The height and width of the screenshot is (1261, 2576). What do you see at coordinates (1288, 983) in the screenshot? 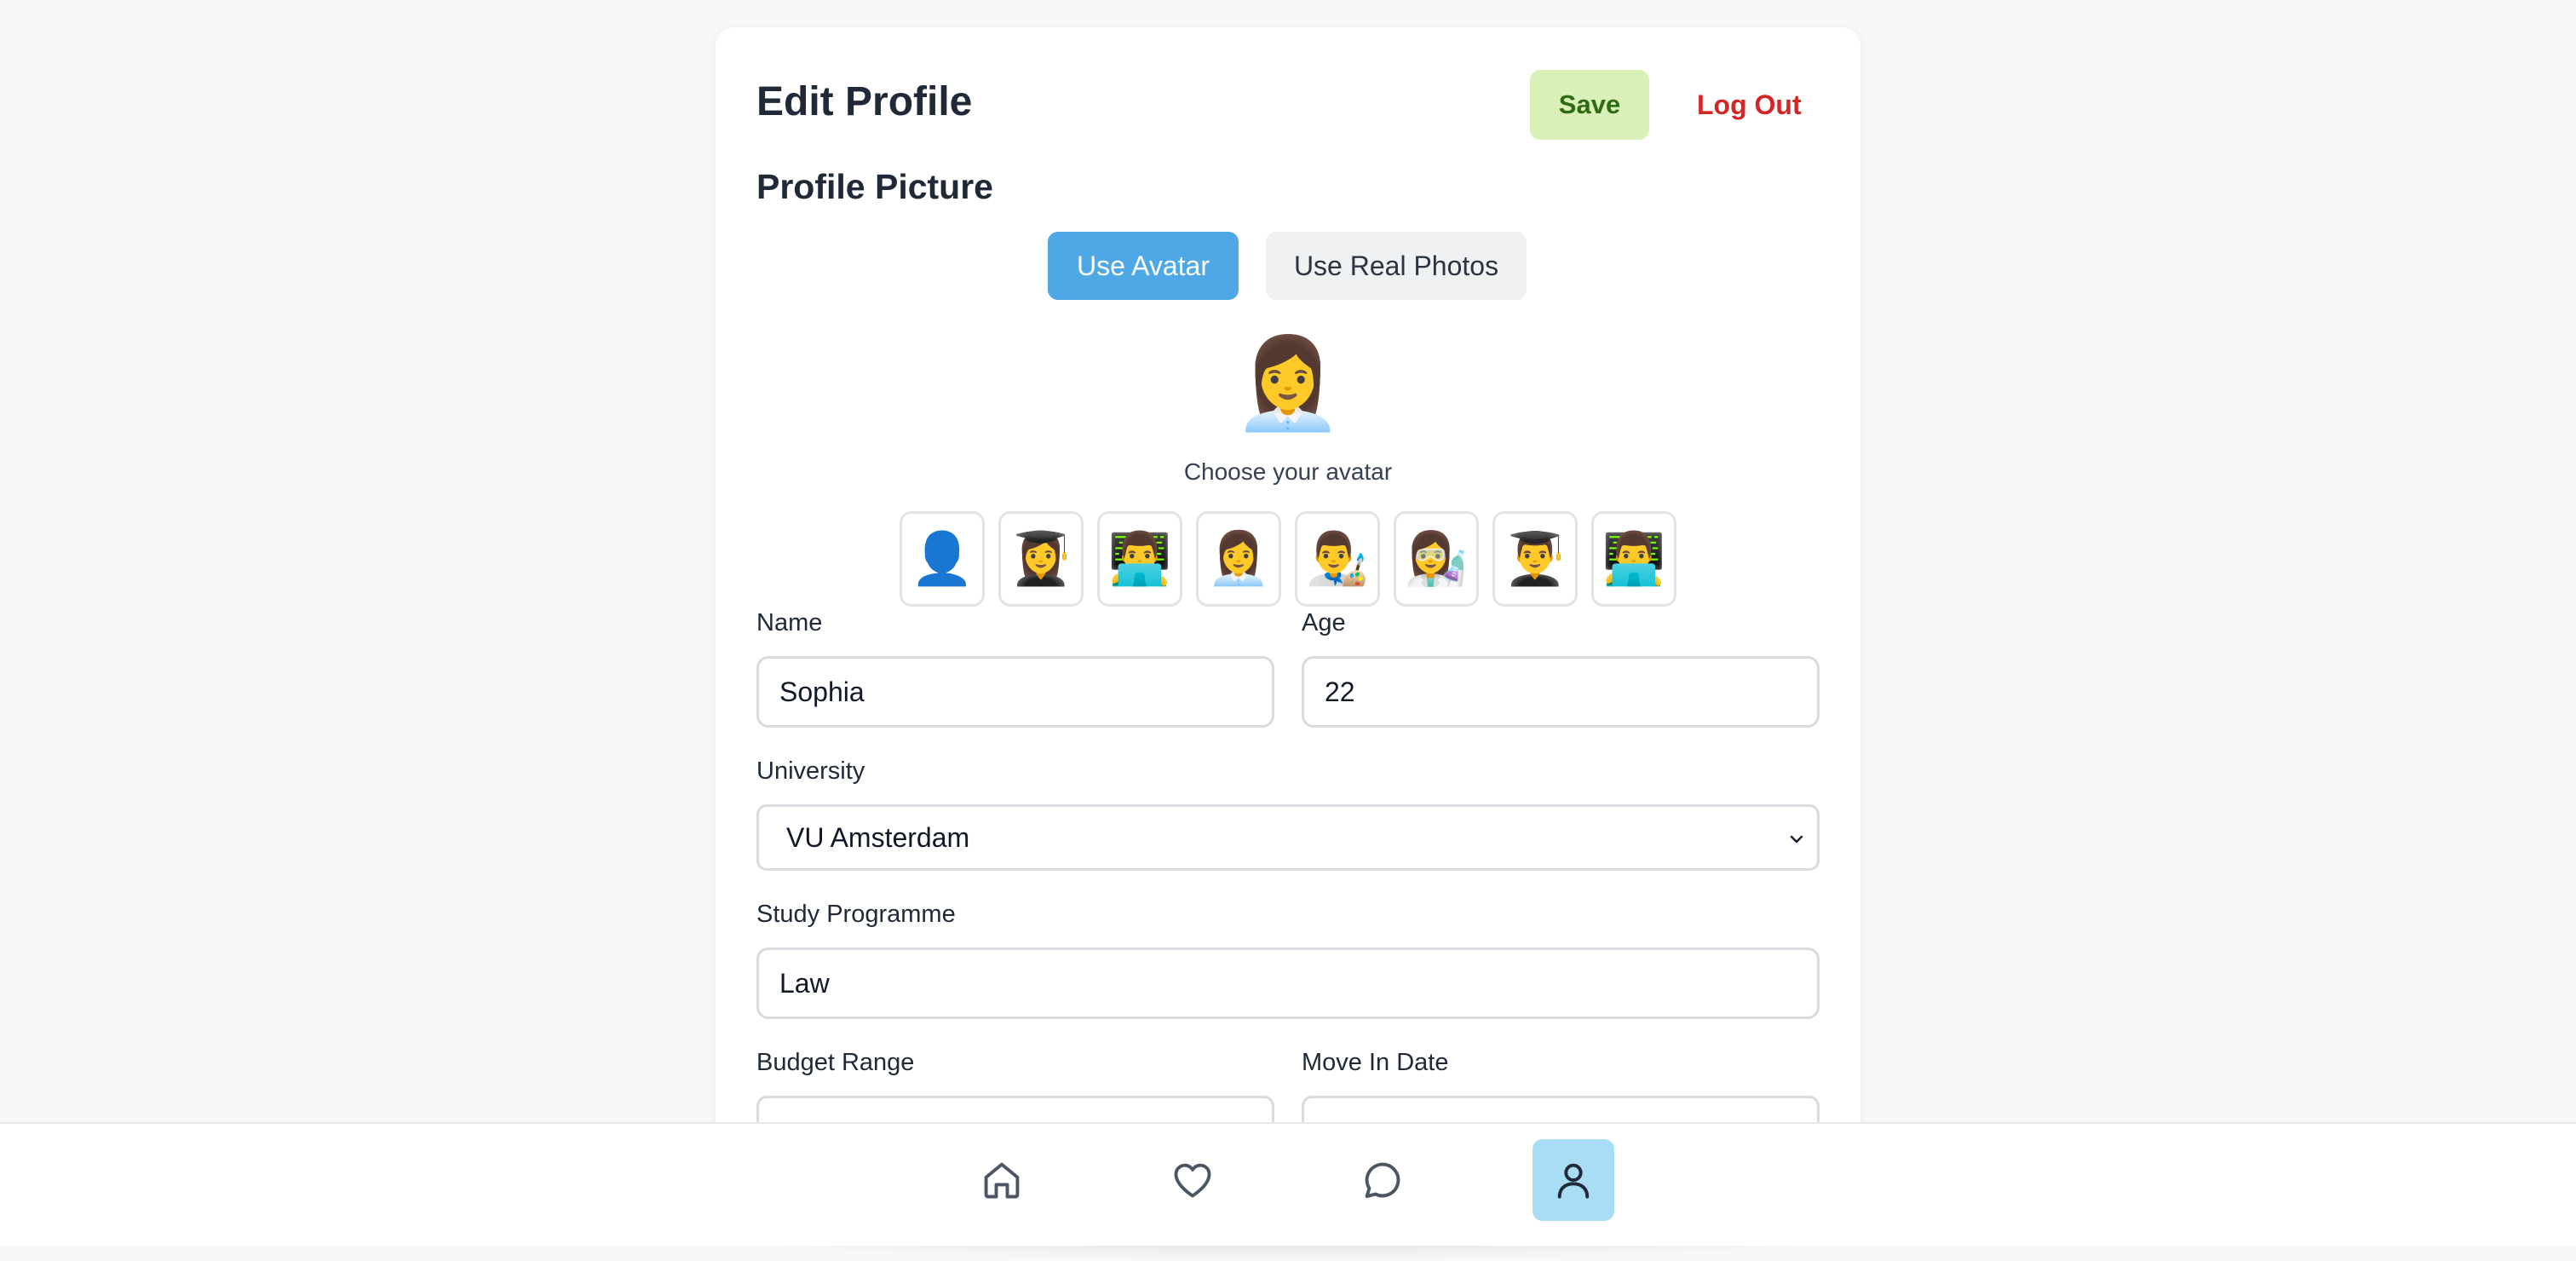
I see `study-programme-input` at bounding box center [1288, 983].